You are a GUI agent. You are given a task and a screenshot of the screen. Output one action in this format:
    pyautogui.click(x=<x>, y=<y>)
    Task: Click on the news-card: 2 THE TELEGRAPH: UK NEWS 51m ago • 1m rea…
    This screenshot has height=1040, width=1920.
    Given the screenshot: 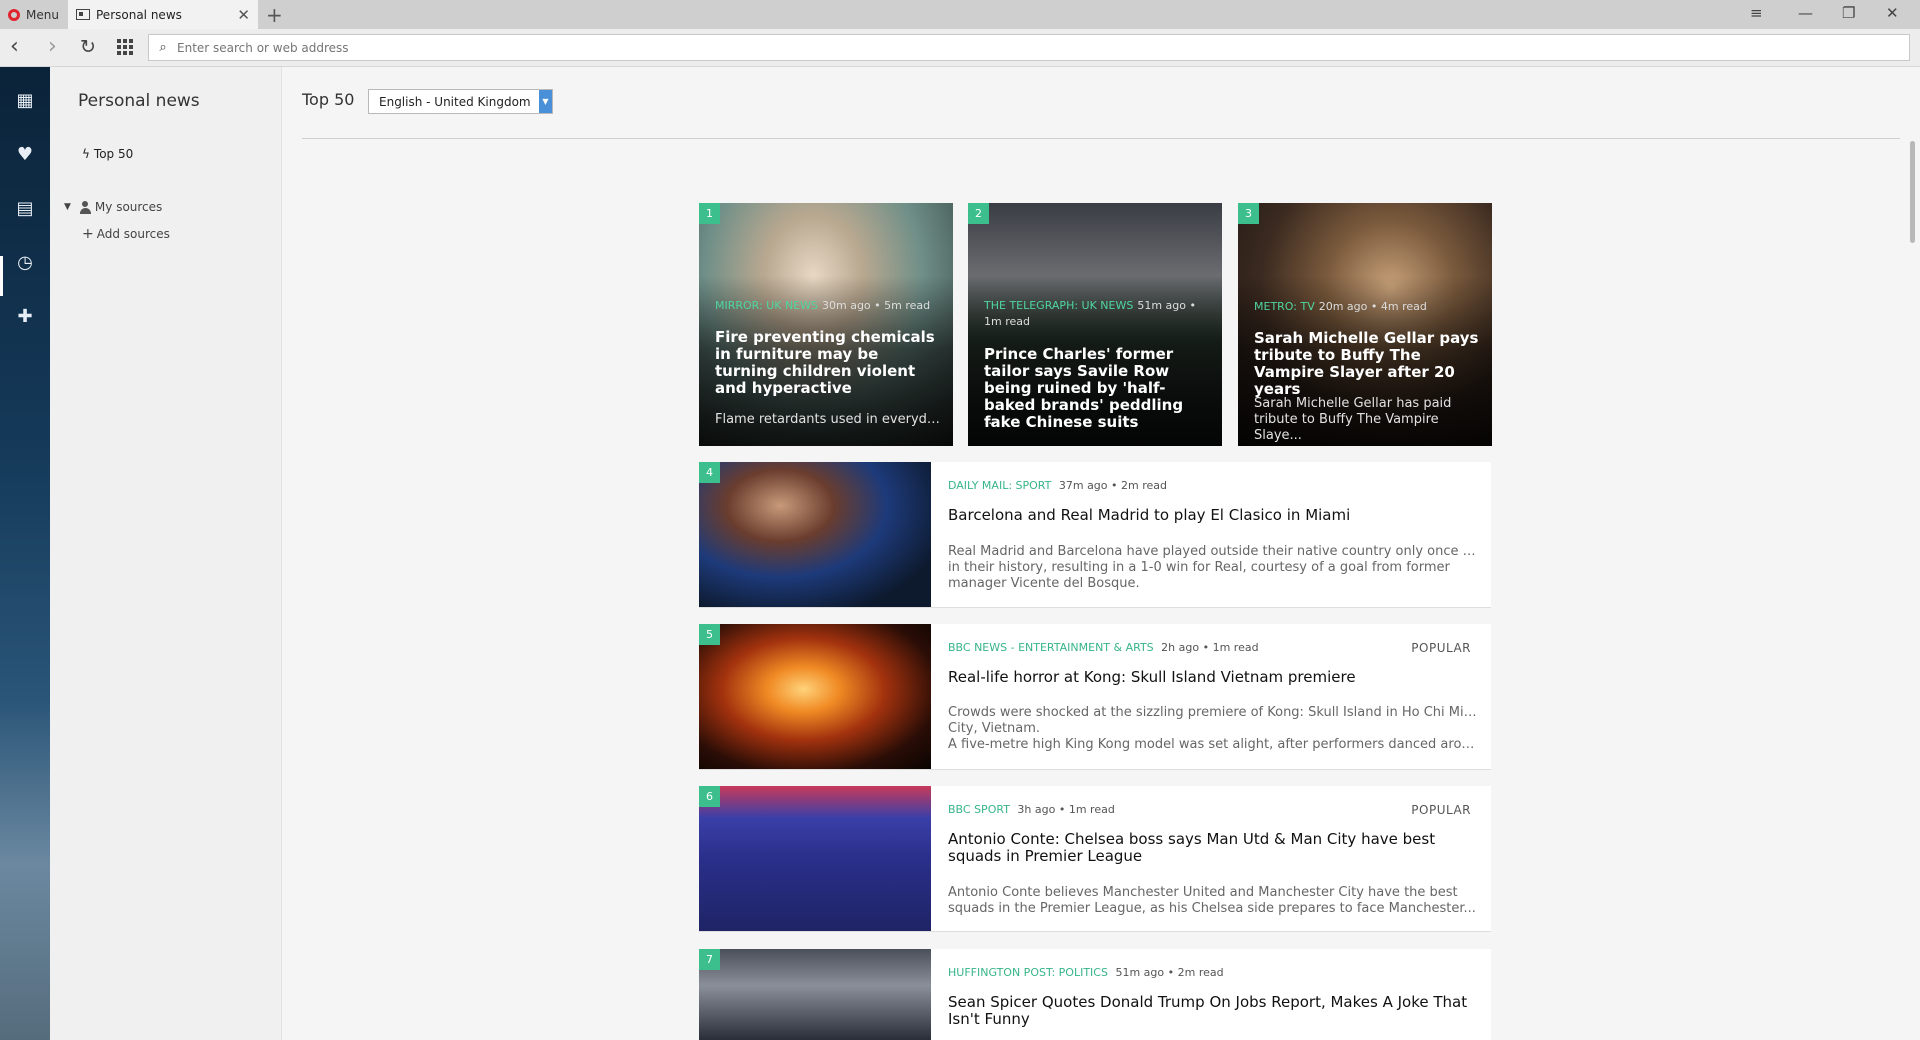 What is the action you would take?
    pyautogui.click(x=1095, y=324)
    